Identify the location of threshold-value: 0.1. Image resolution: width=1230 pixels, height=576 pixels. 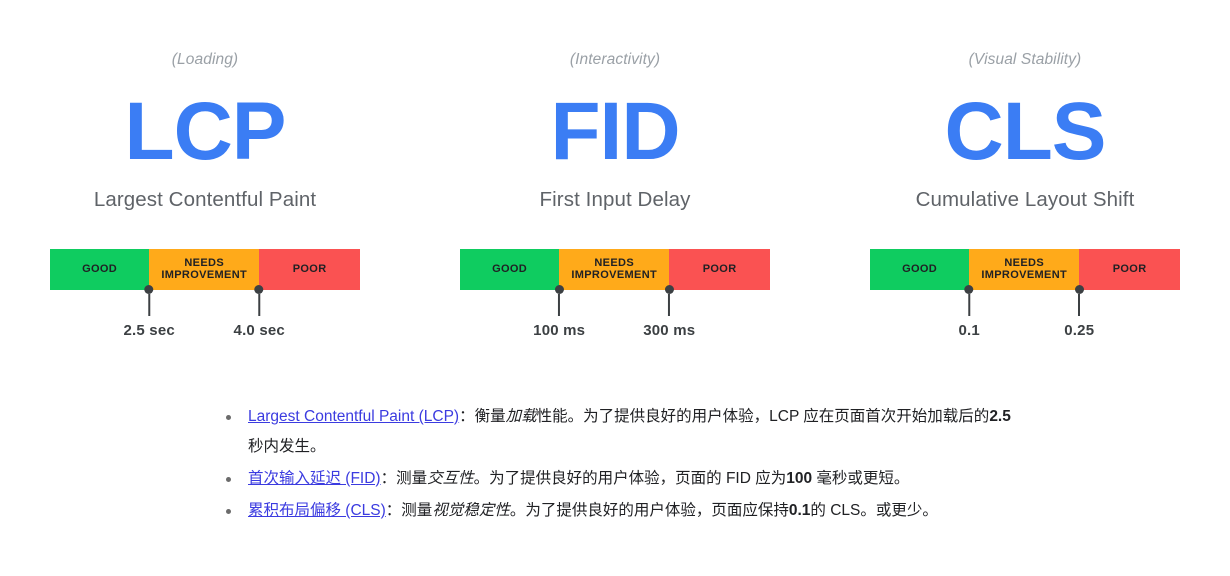
(969, 330).